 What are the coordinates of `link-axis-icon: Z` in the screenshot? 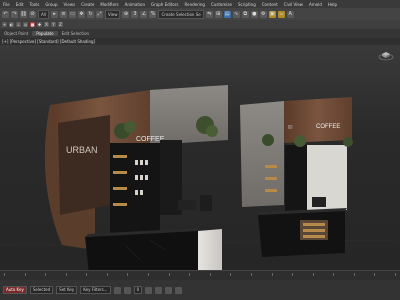 It's located at (60, 24).